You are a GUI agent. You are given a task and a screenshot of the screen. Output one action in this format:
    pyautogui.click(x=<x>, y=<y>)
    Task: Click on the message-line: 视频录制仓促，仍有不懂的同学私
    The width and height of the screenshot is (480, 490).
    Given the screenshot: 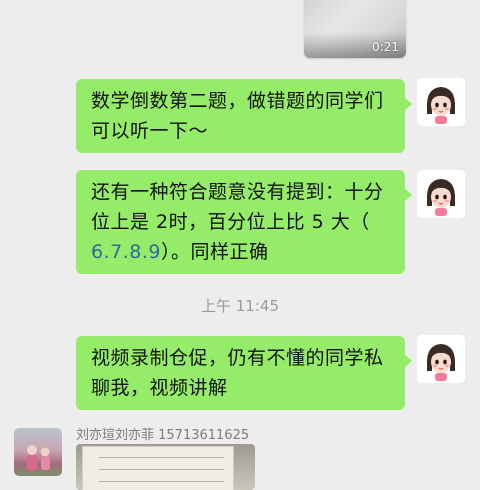 What is the action you would take?
    pyautogui.click(x=237, y=358)
    